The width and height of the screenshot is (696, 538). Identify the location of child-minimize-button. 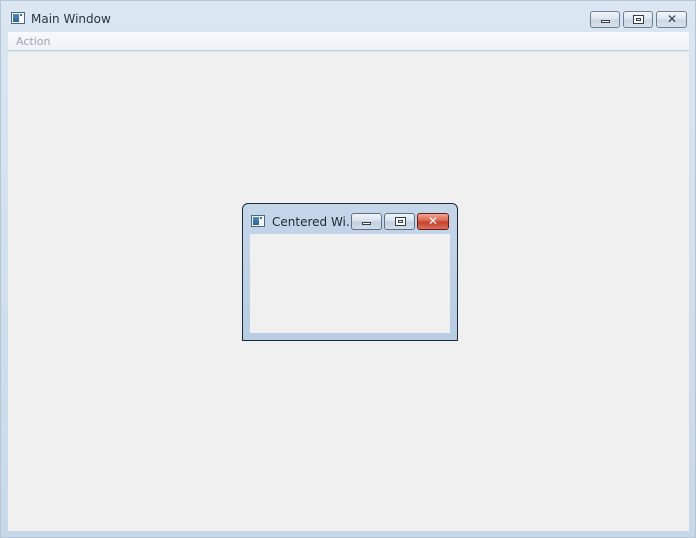
(366, 221).